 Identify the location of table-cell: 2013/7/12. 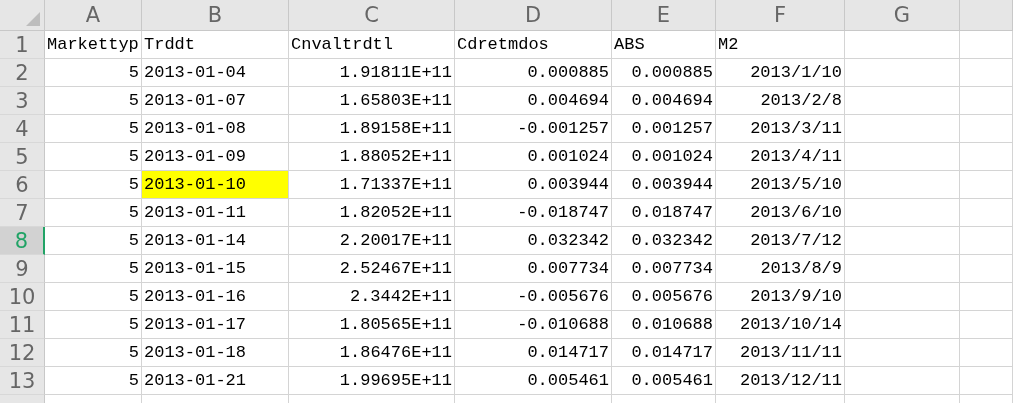
(780, 241).